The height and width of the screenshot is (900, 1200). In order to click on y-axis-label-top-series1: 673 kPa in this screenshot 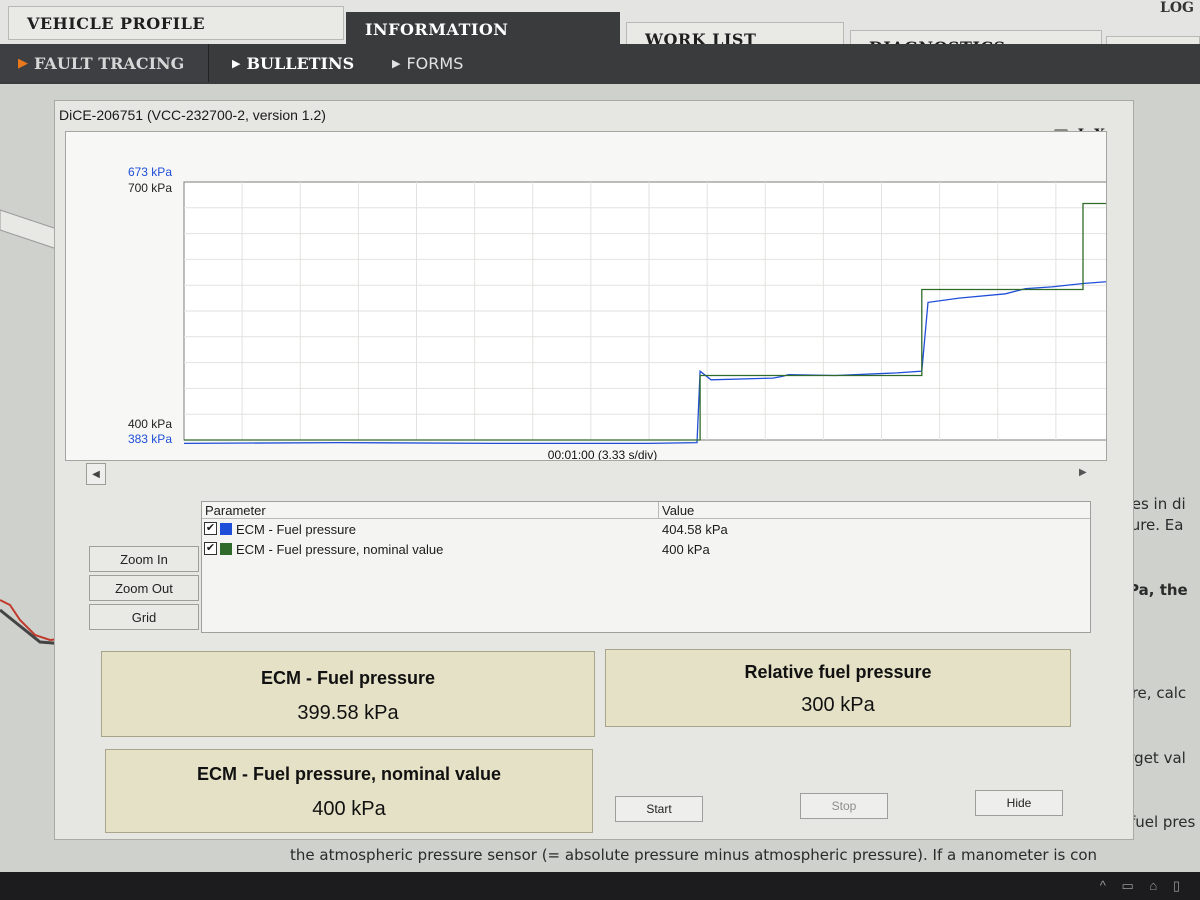, I will do `click(150, 172)`.